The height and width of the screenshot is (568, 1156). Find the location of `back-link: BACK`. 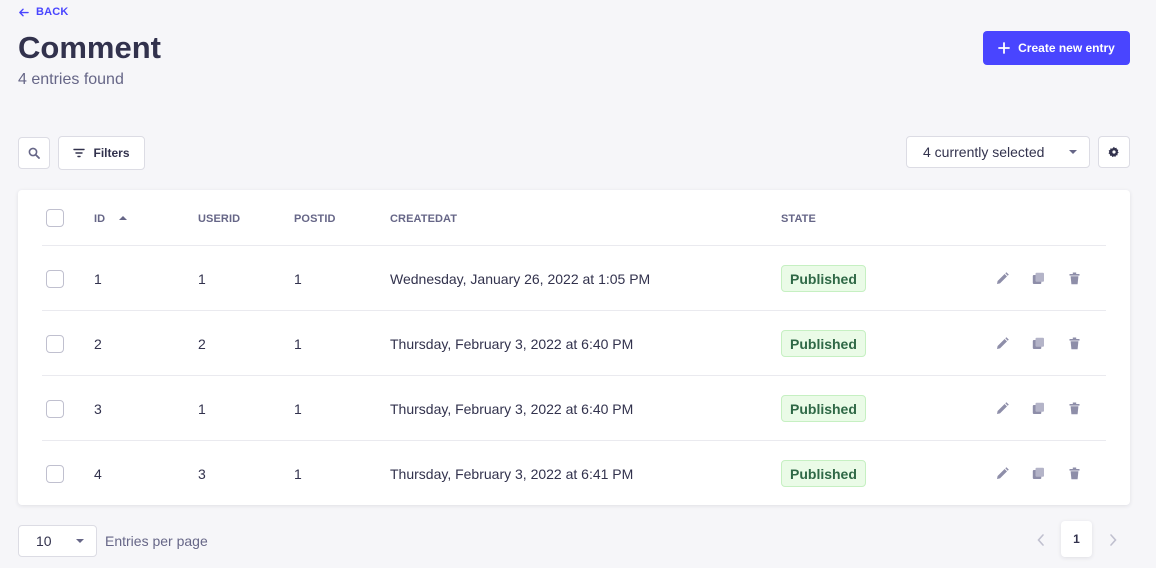

back-link: BACK is located at coordinates (43, 12).